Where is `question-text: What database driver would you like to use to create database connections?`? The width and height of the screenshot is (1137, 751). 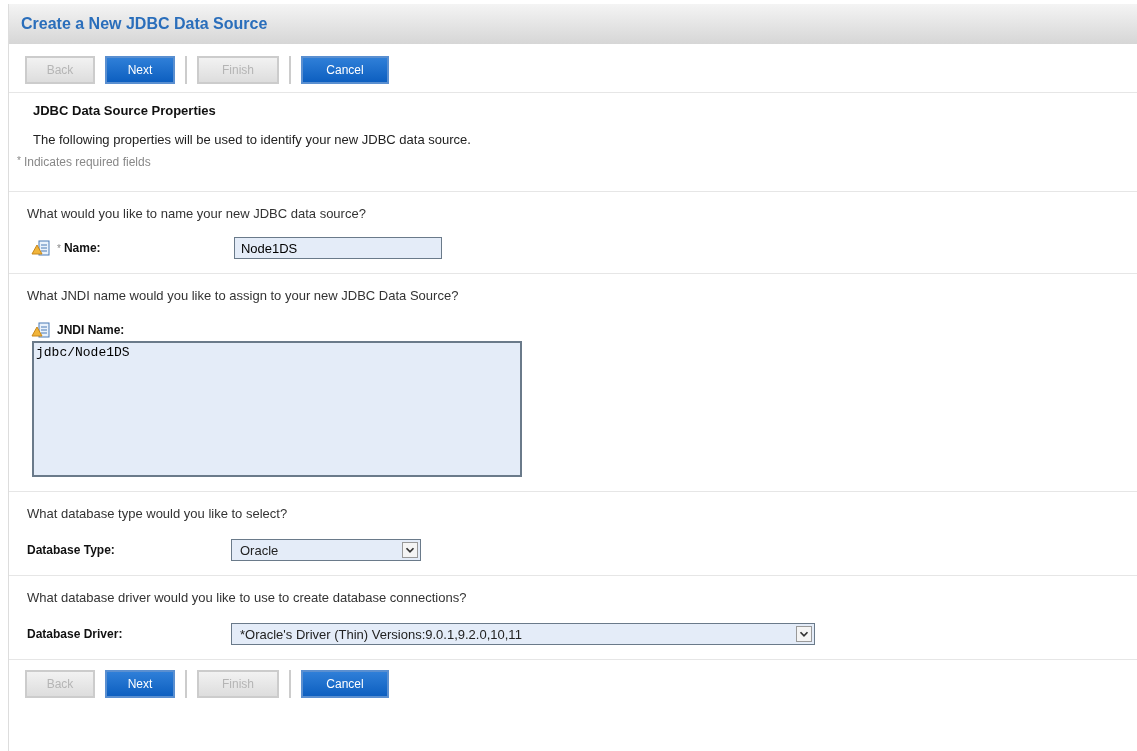
question-text: What database driver would you like to use to create database connections? is located at coordinates (247, 597).